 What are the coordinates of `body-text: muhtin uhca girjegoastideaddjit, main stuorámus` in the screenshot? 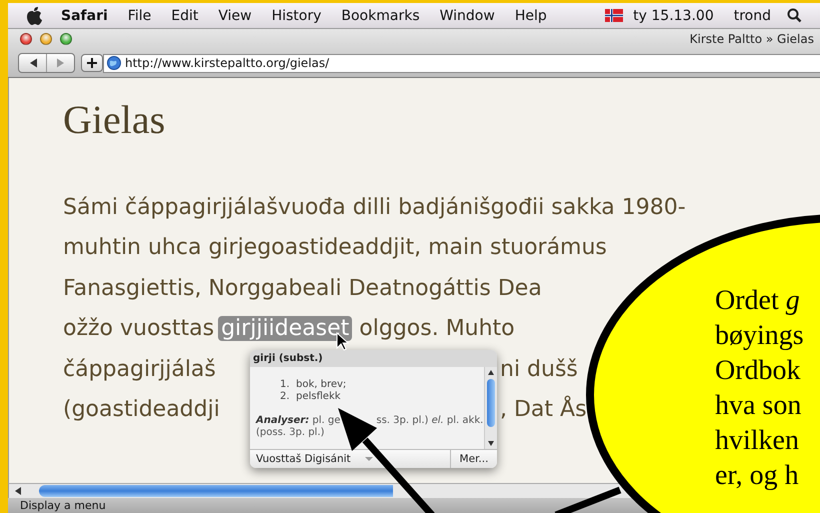 It's located at (335, 247).